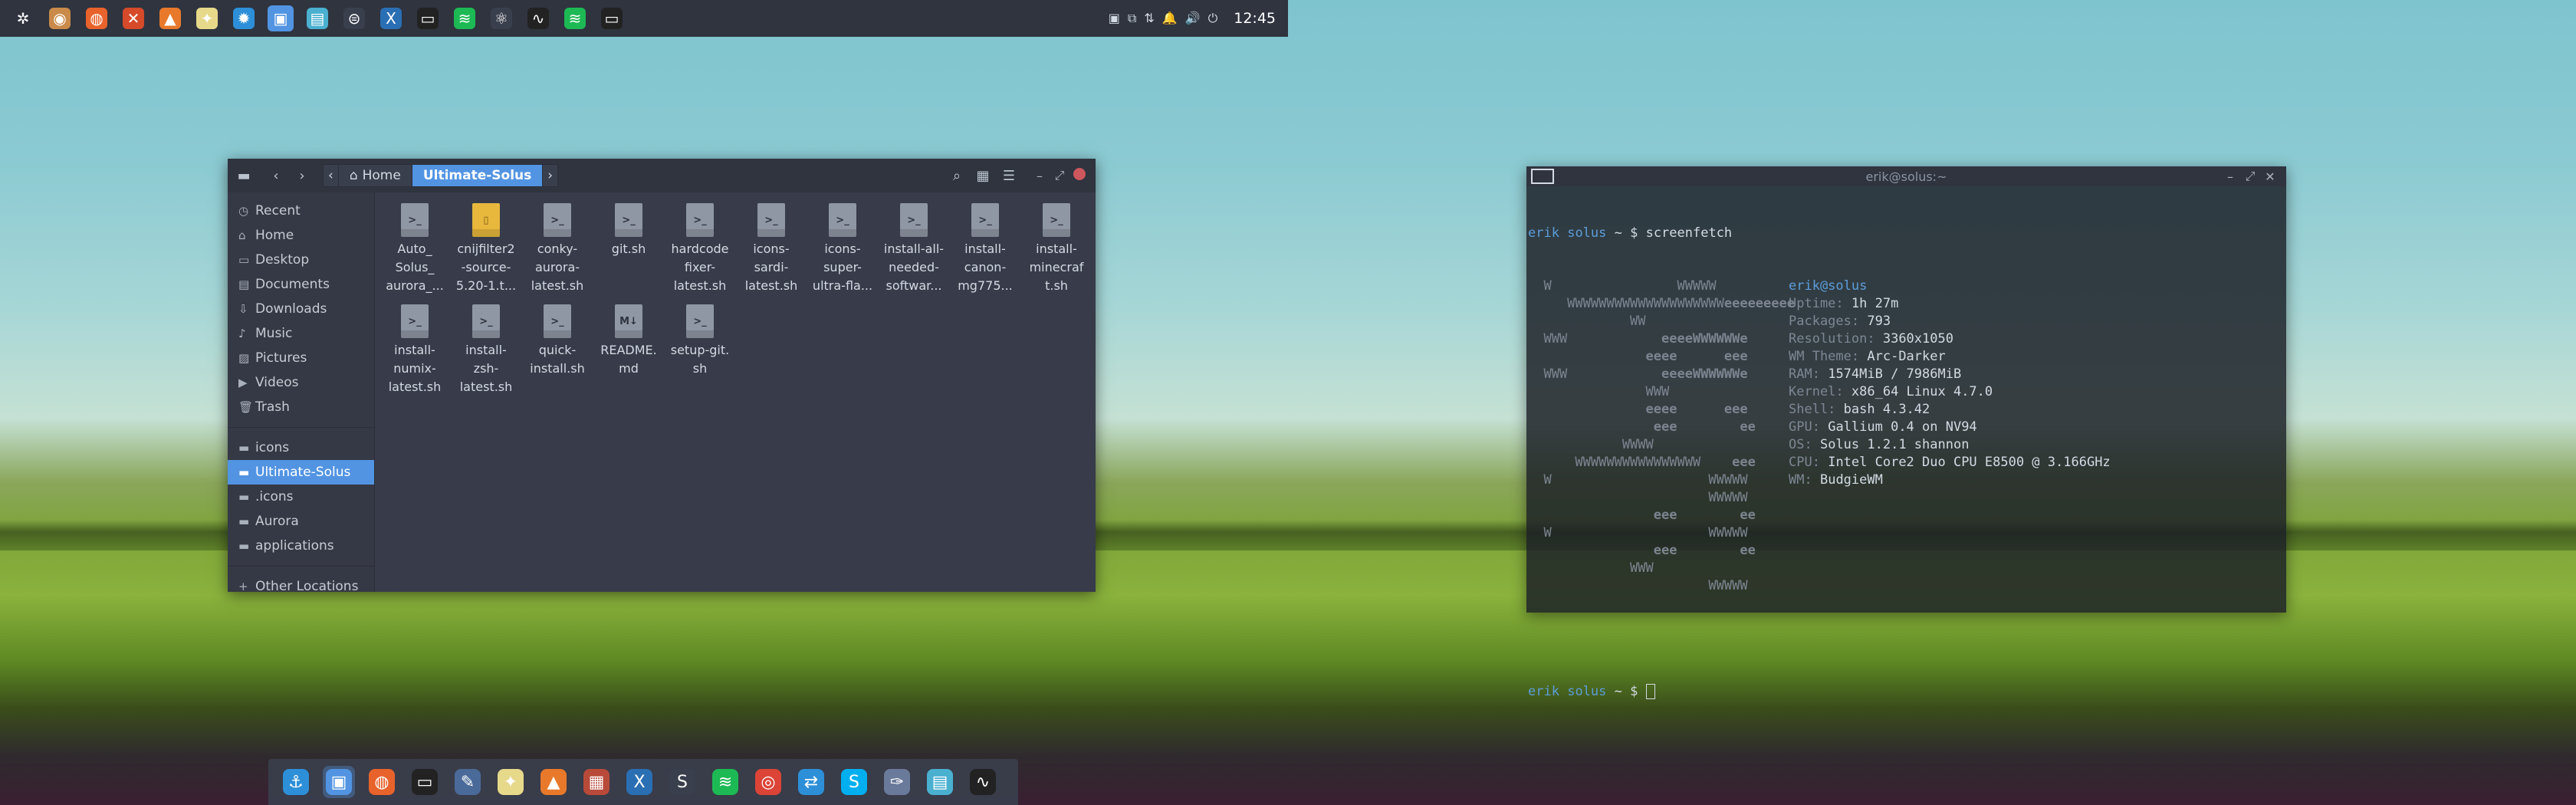 This screenshot has width=2576, height=805. What do you see at coordinates (170, 18) in the screenshot?
I see `vlc-icon: ▲` at bounding box center [170, 18].